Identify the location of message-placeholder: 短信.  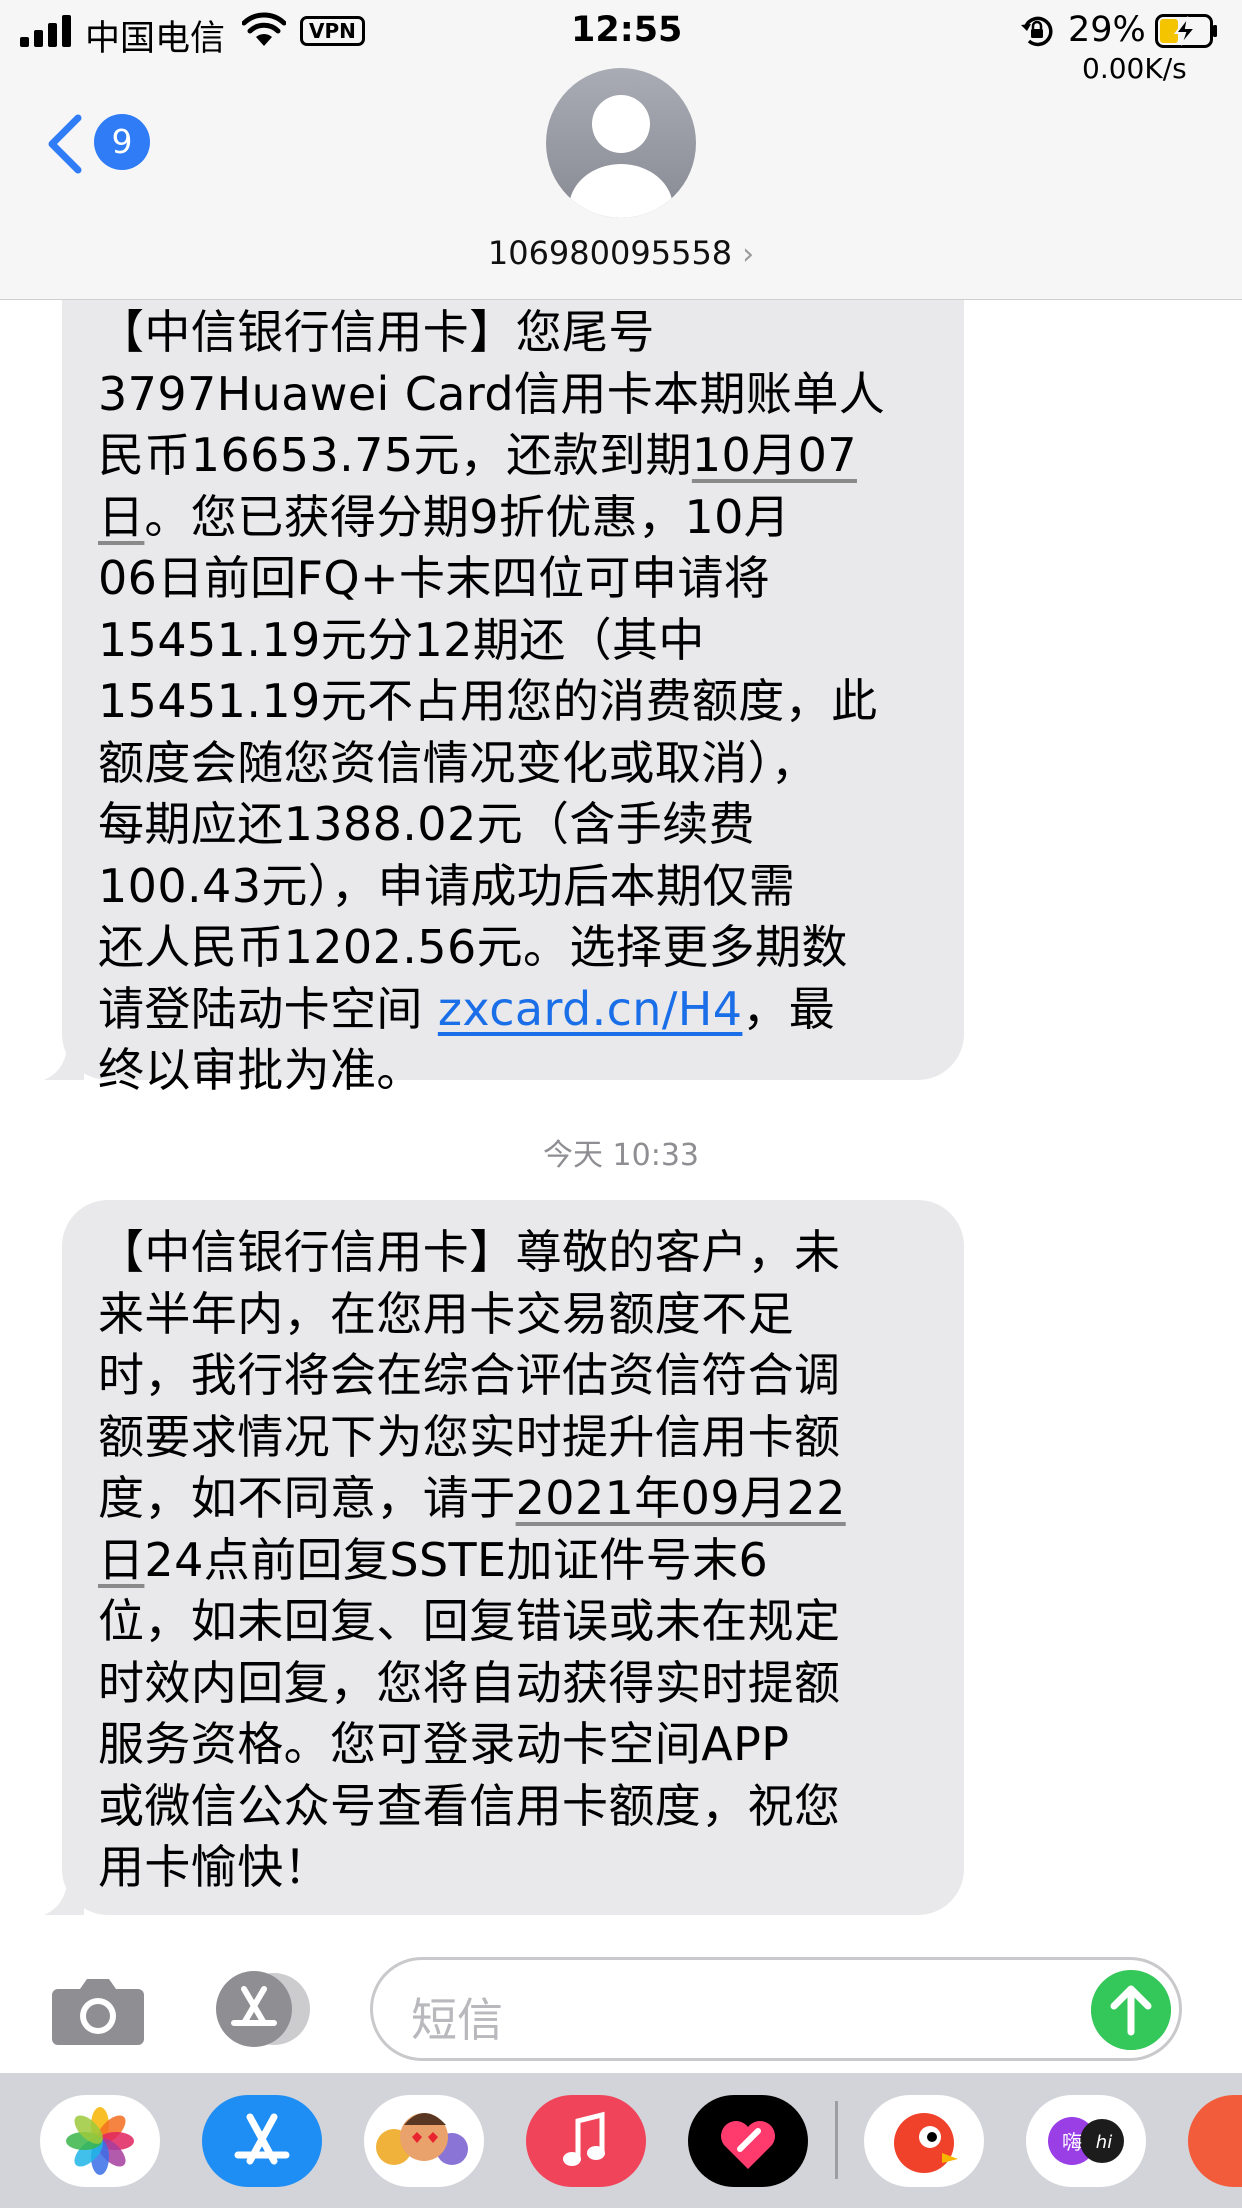
(457, 2020).